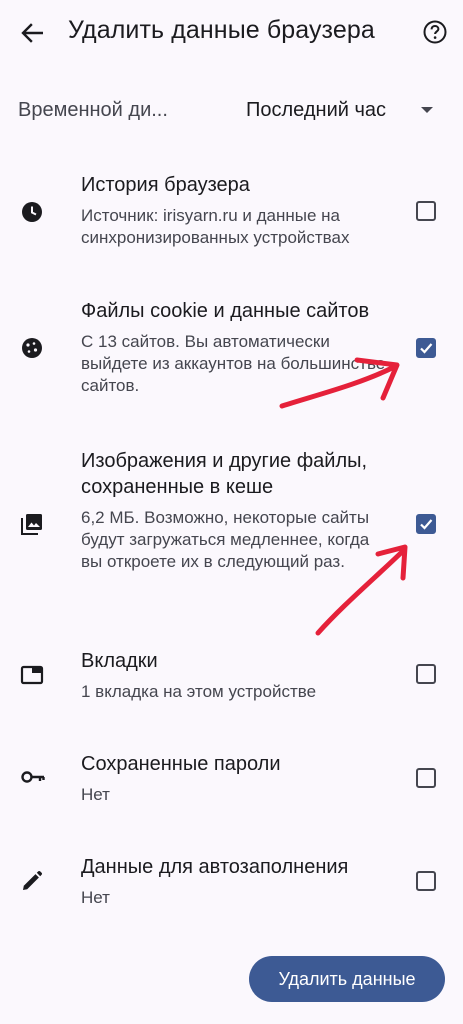 This screenshot has width=463, height=1024. Describe the element at coordinates (426, 674) in the screenshot. I see `checkbox-tabs` at that location.